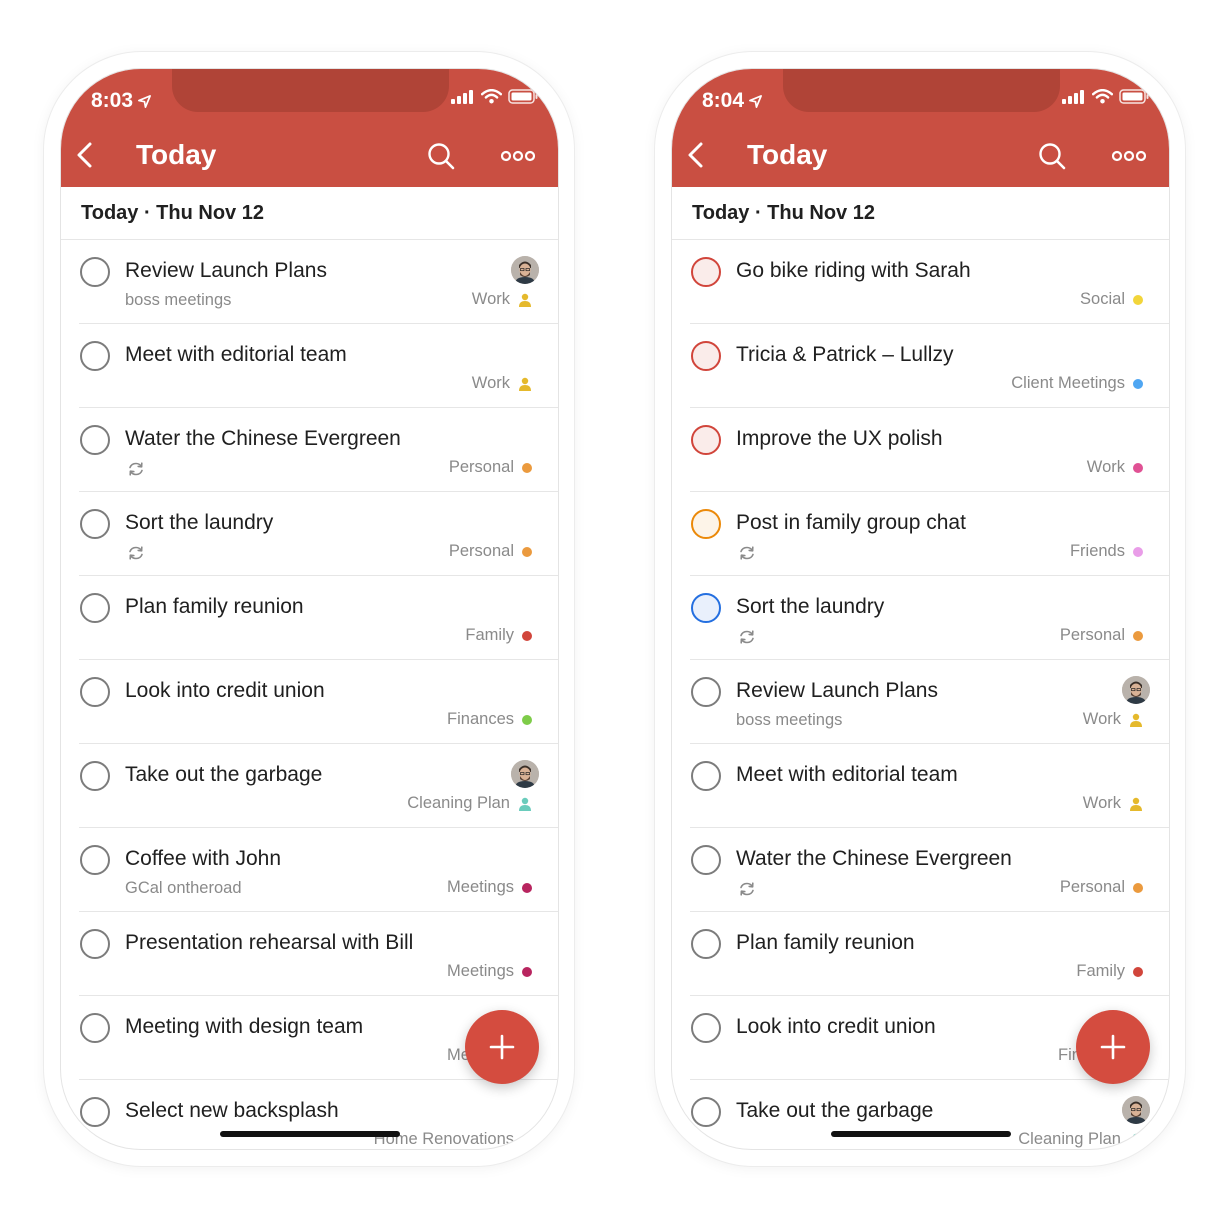  I want to click on recurring-icon, so click(136, 469).